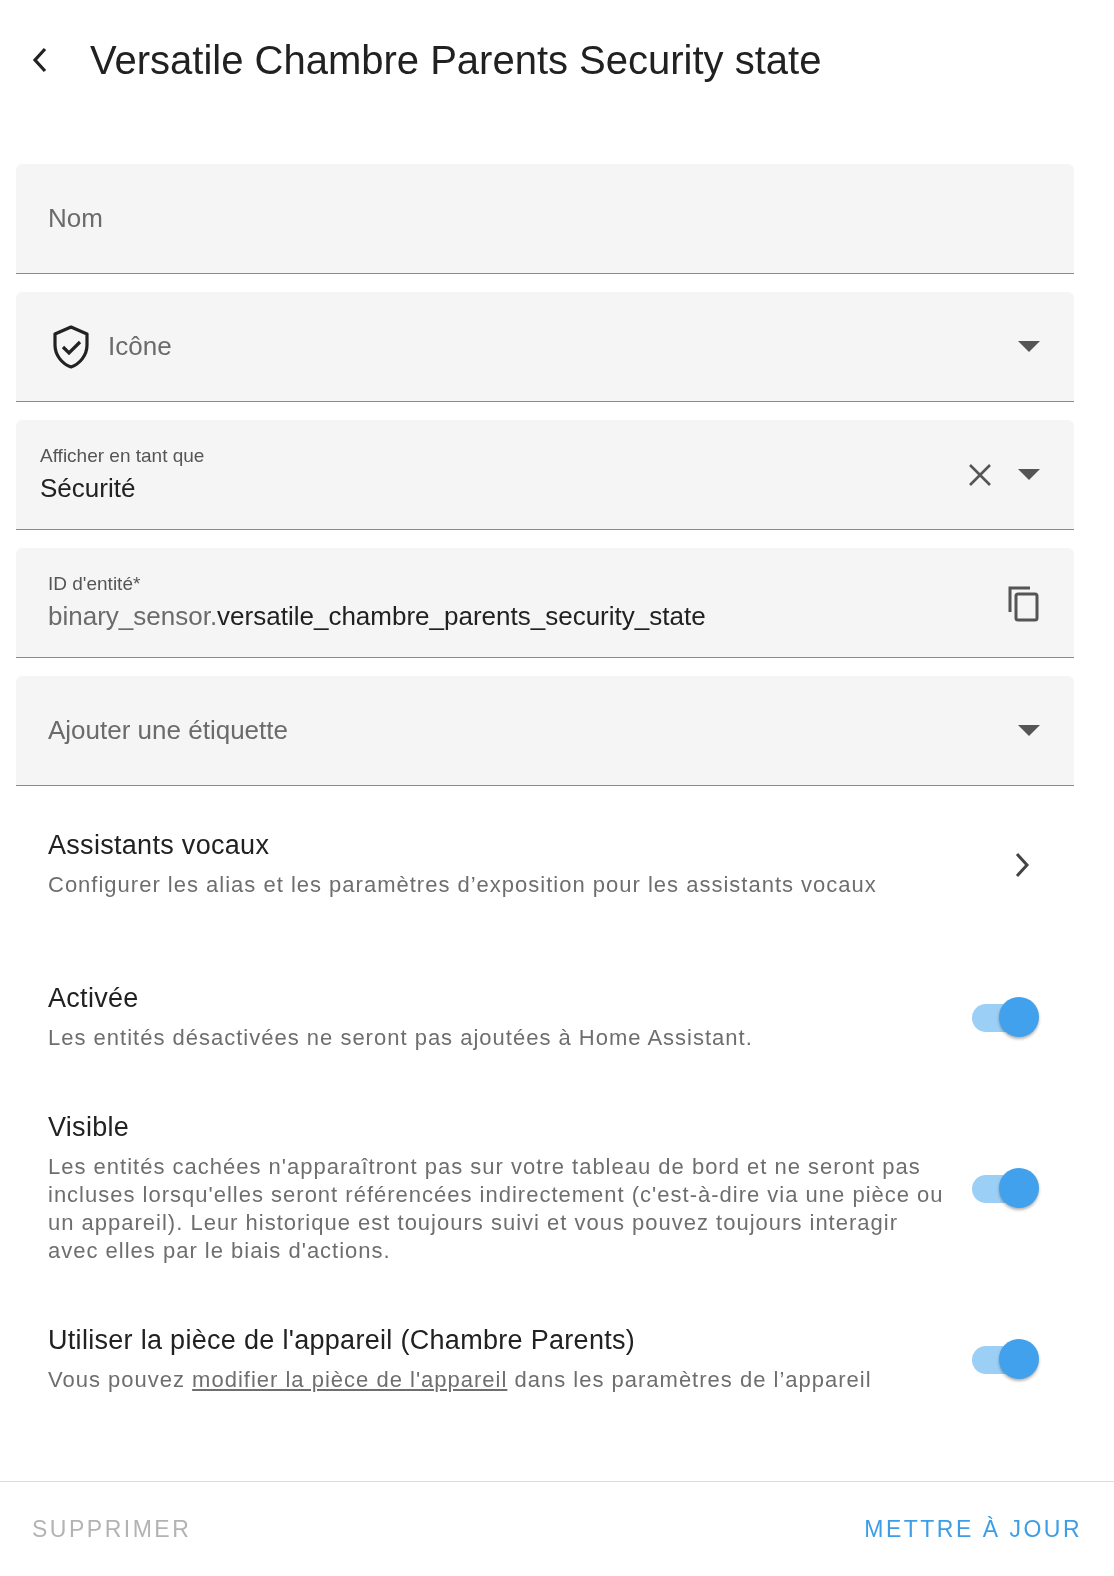  I want to click on entity-id-field: ID d'entité* binary_sensor.versatile_chambre_parents_security_state, so click(545, 603).